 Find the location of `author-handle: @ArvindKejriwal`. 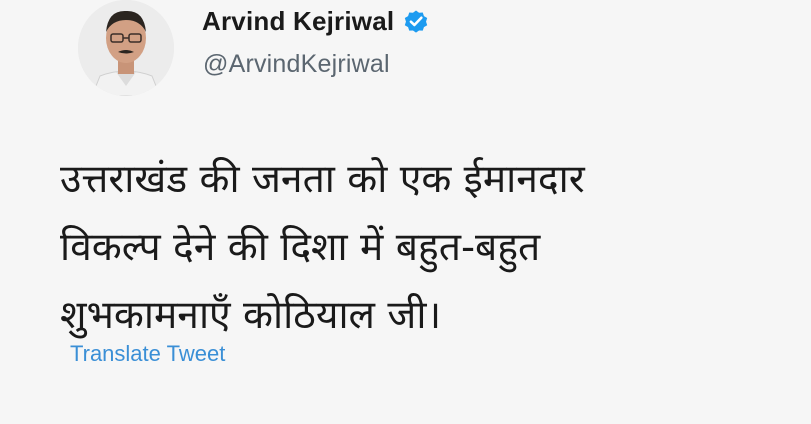

author-handle: @ArvindKejriwal is located at coordinates (296, 64).